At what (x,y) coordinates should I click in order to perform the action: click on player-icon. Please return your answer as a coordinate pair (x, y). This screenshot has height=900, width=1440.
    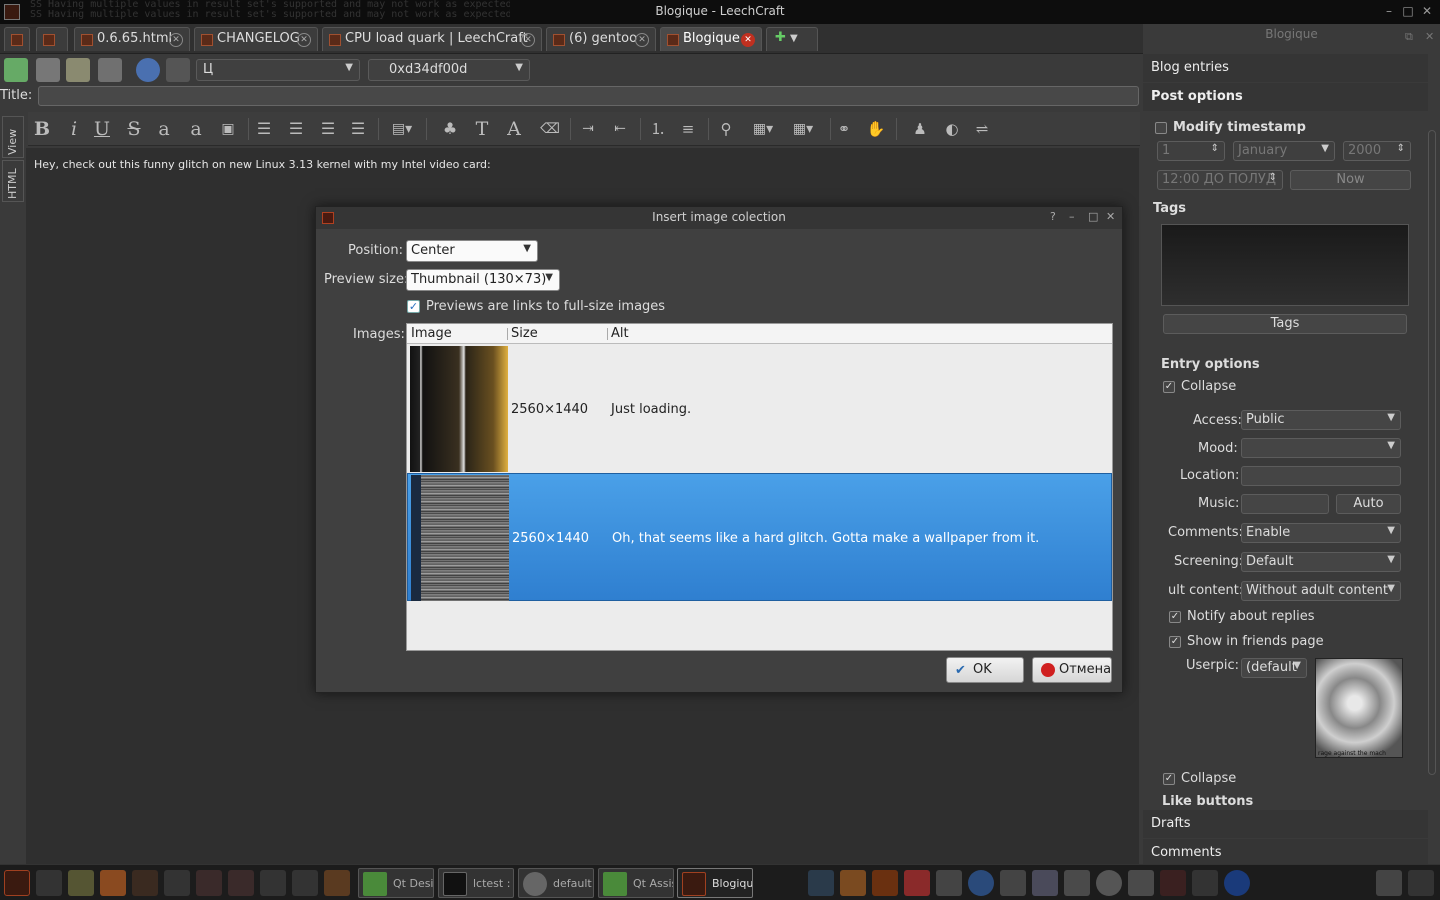
    Looking at the image, I should click on (177, 883).